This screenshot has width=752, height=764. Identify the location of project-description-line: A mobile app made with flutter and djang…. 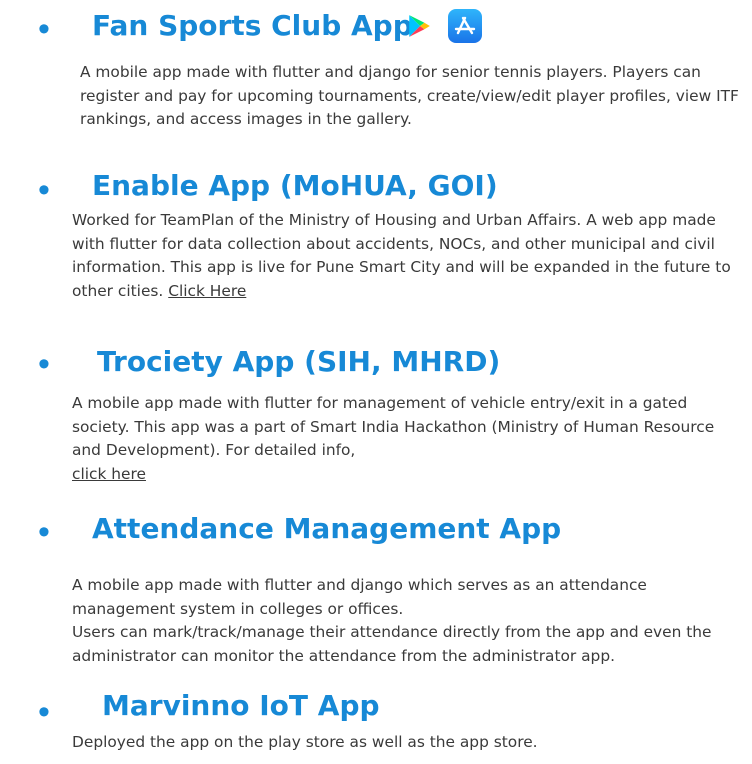
(359, 597).